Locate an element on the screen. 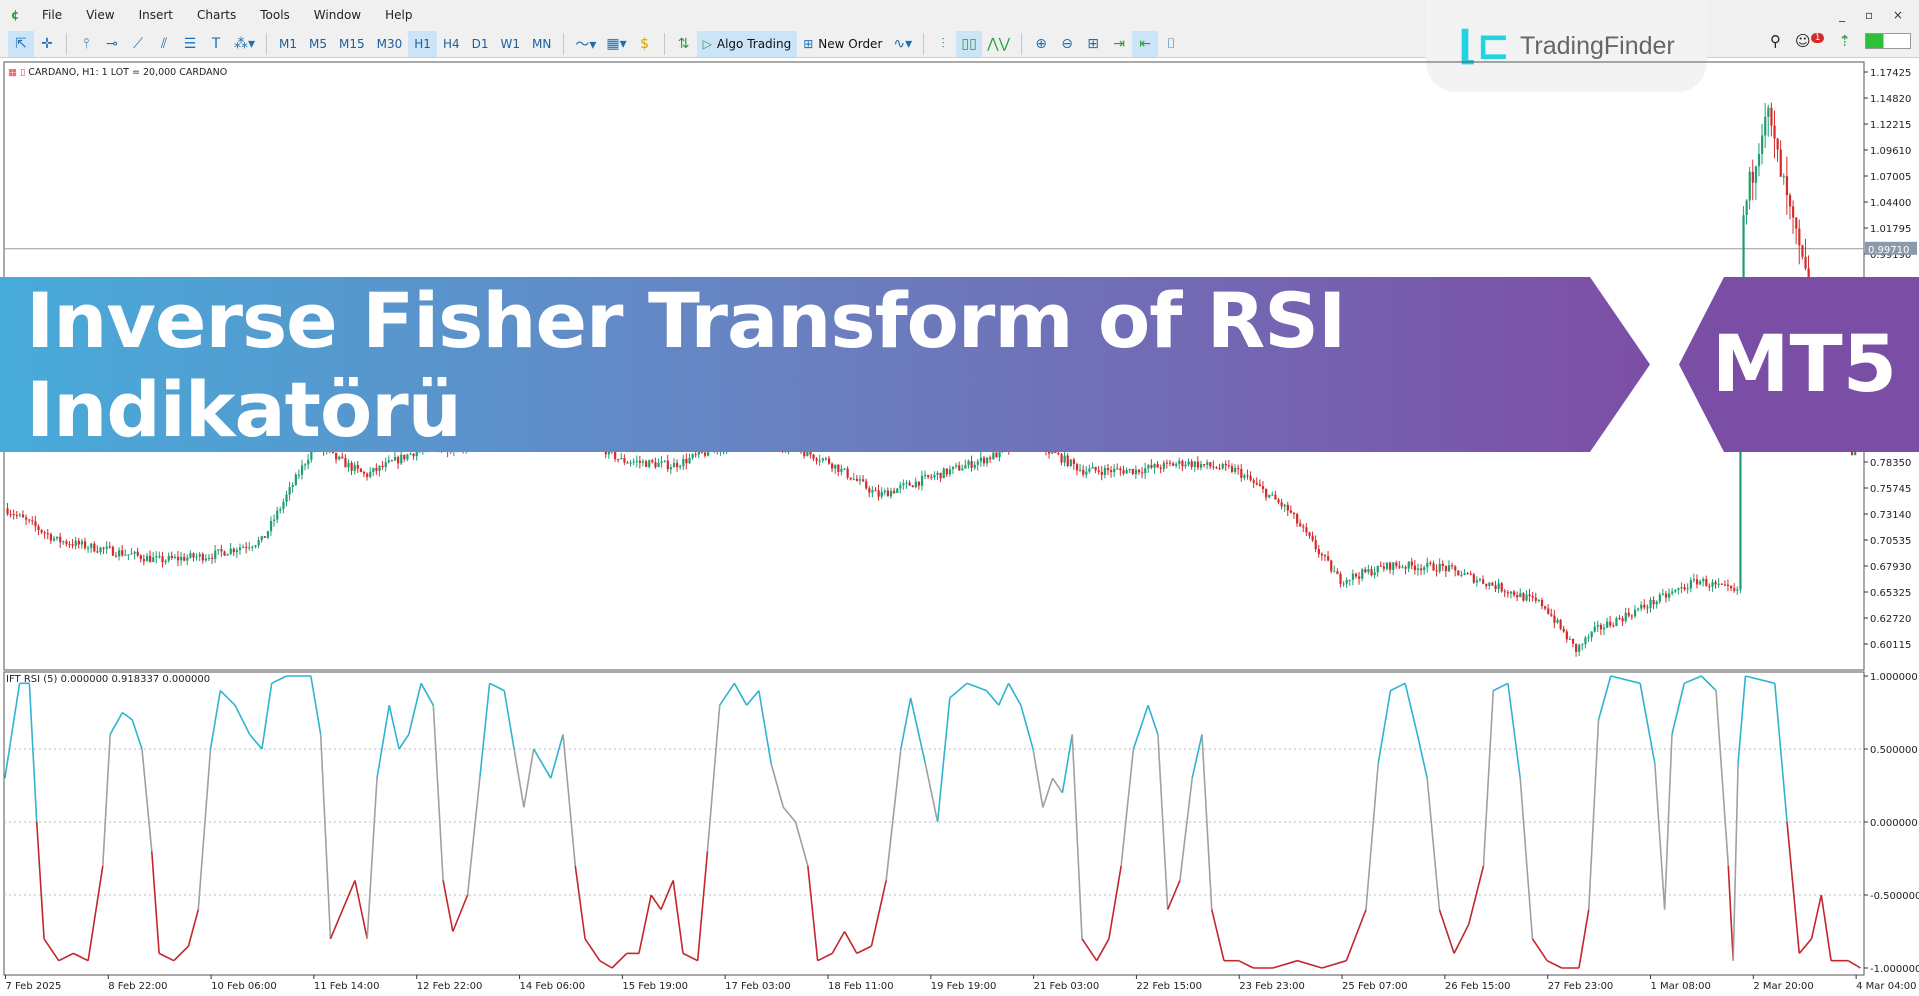 The height and width of the screenshot is (996, 1919). timeframe-d1: D1 is located at coordinates (480, 44).